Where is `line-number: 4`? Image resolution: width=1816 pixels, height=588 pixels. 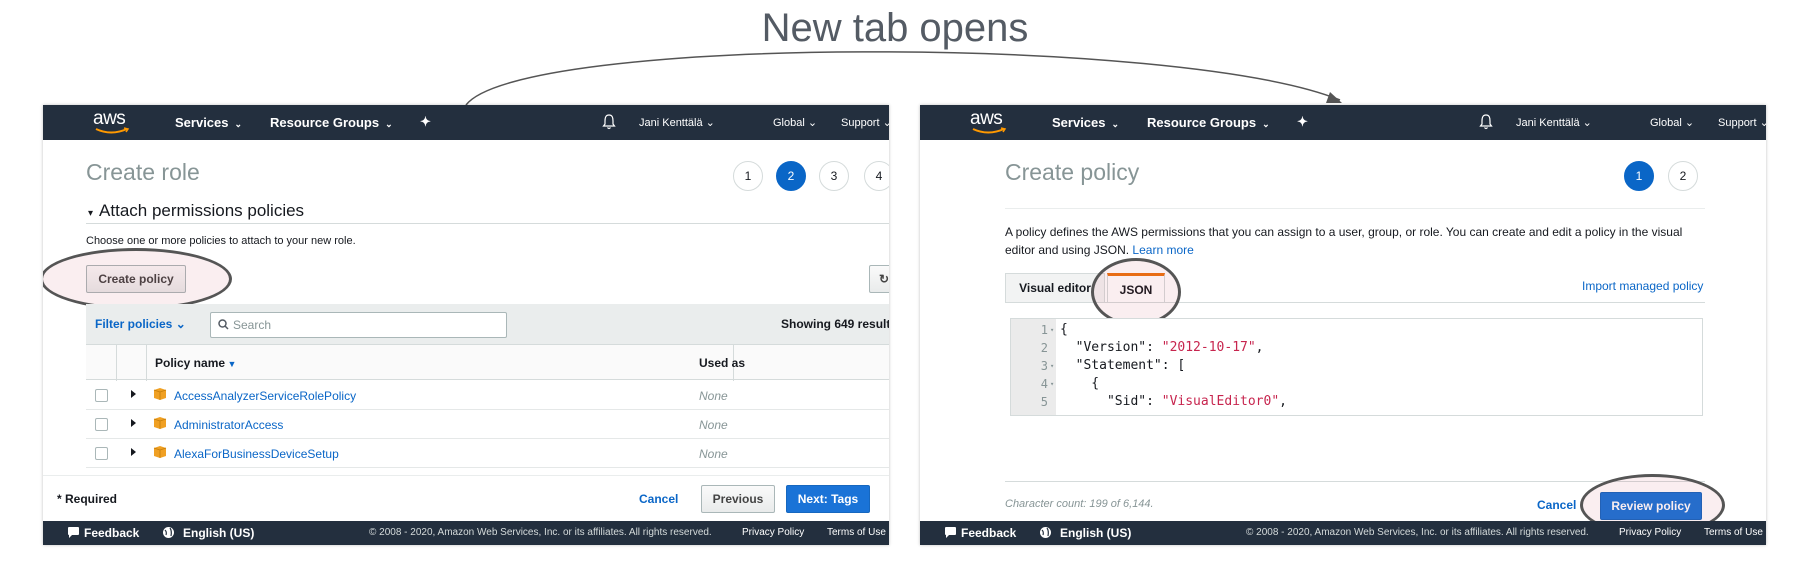
line-number: 4 is located at coordinates (1044, 384).